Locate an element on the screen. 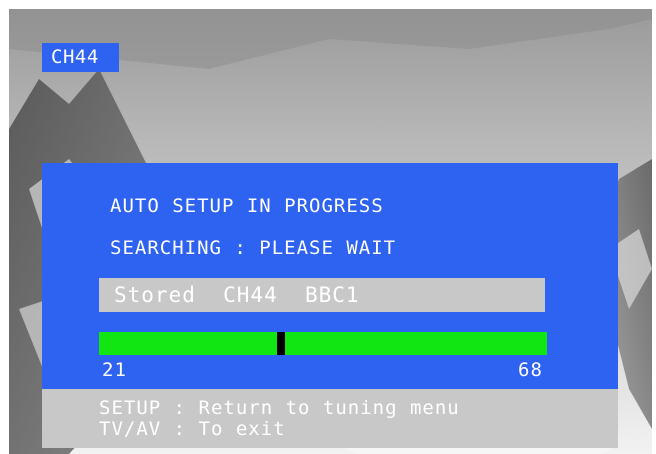  panel-title: AUTO SETUP IN PROGRESS is located at coordinates (247, 206).